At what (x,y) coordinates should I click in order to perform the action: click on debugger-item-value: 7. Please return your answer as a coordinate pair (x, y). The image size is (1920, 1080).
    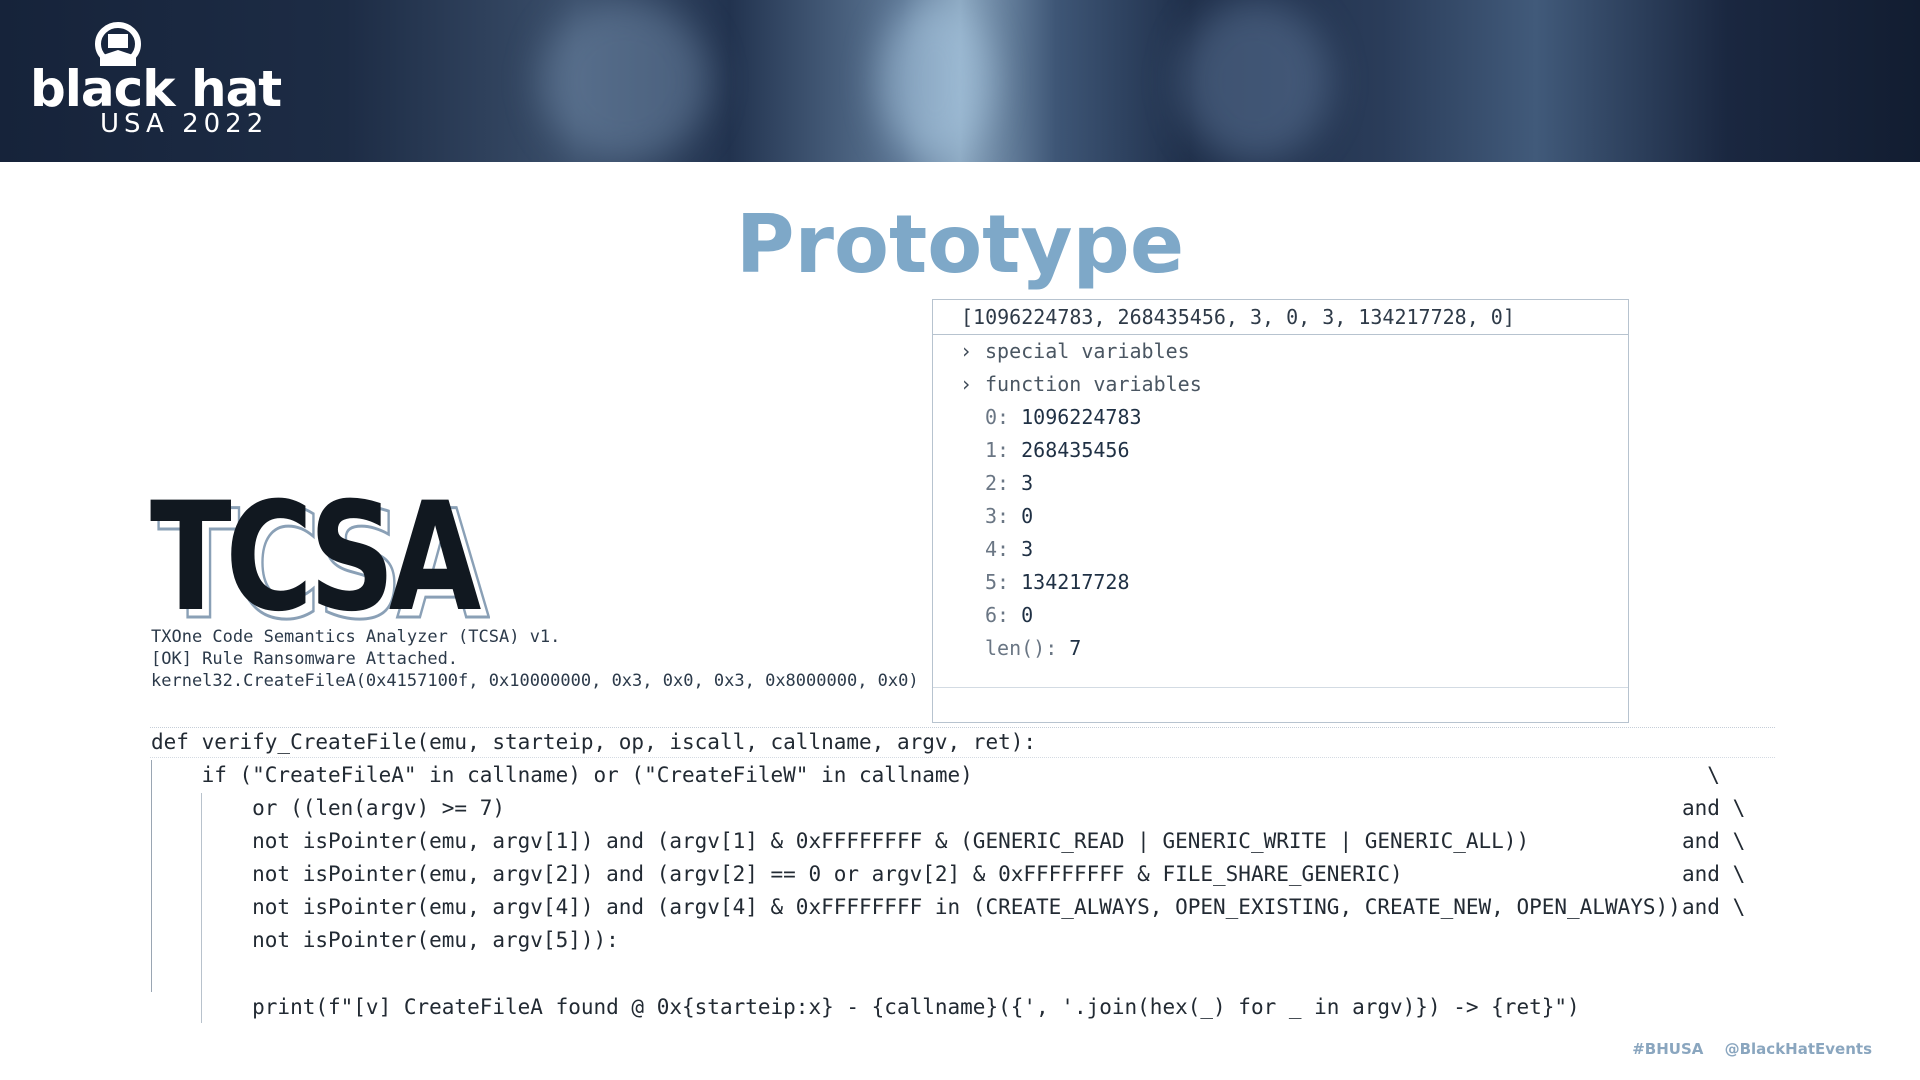
    Looking at the image, I should click on (1075, 648).